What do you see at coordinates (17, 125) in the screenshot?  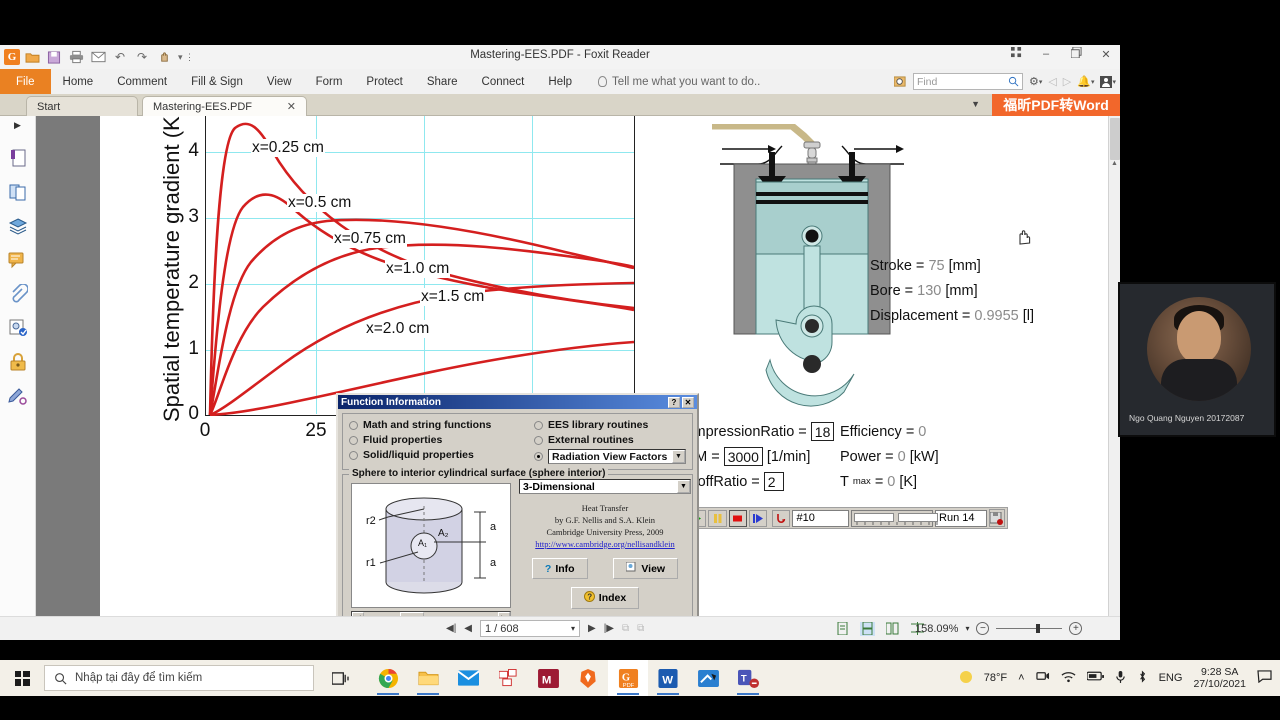 I see `rail-expand-icon: ▶` at bounding box center [17, 125].